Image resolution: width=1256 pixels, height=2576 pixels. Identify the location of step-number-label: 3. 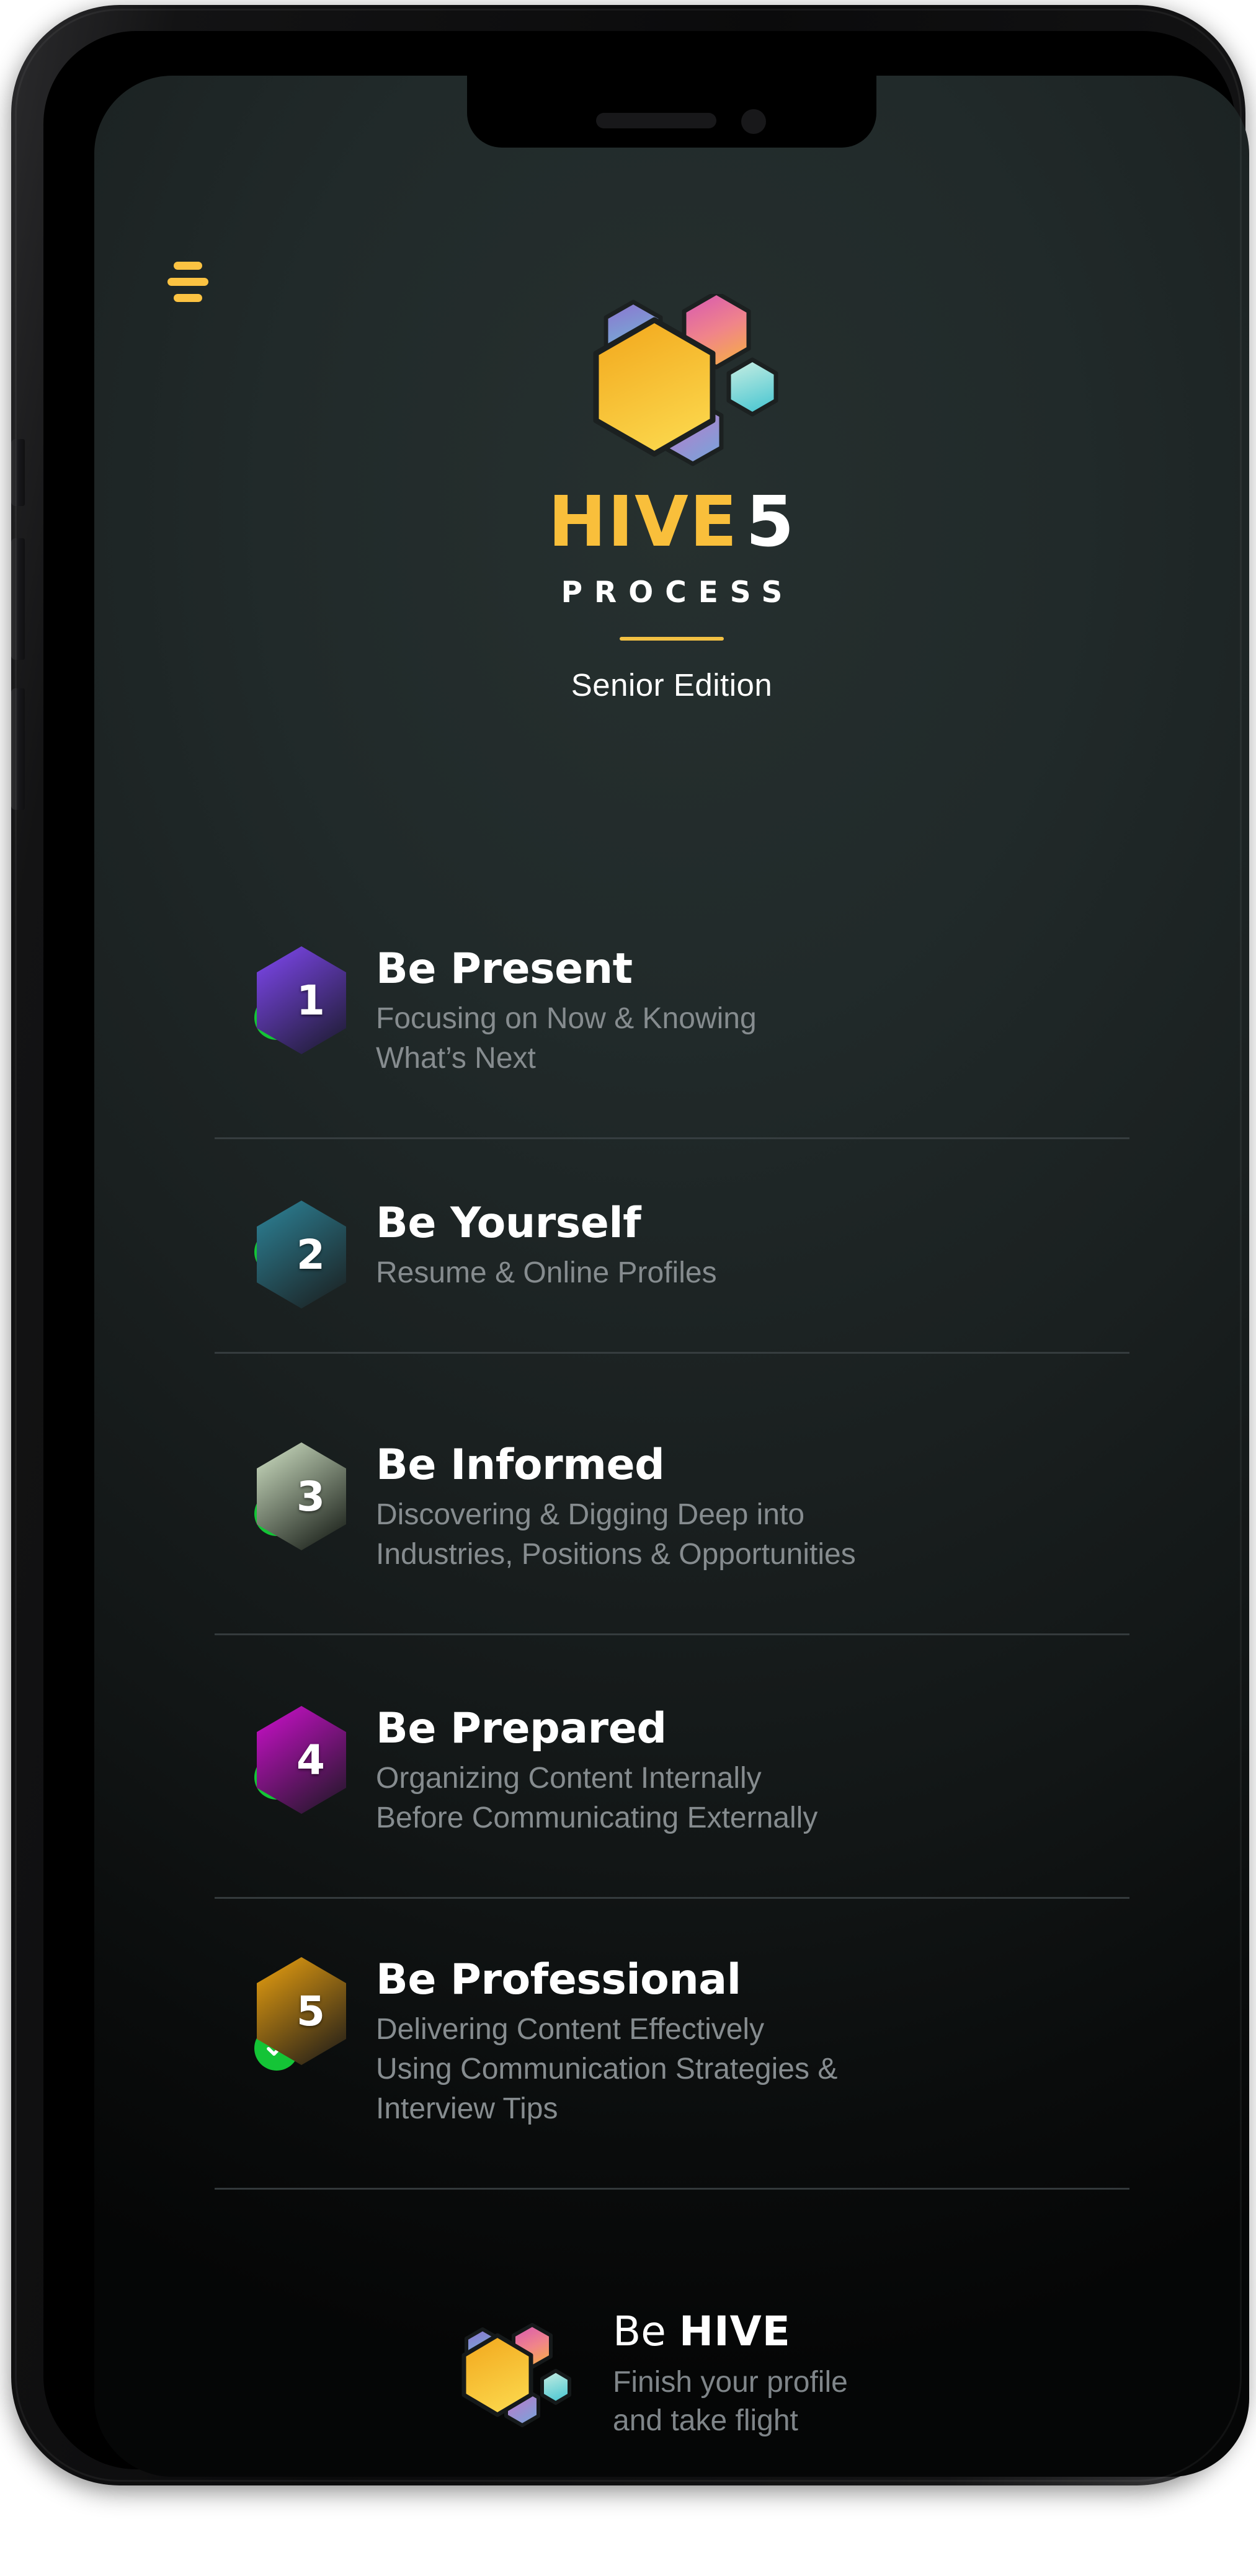
(310, 1496).